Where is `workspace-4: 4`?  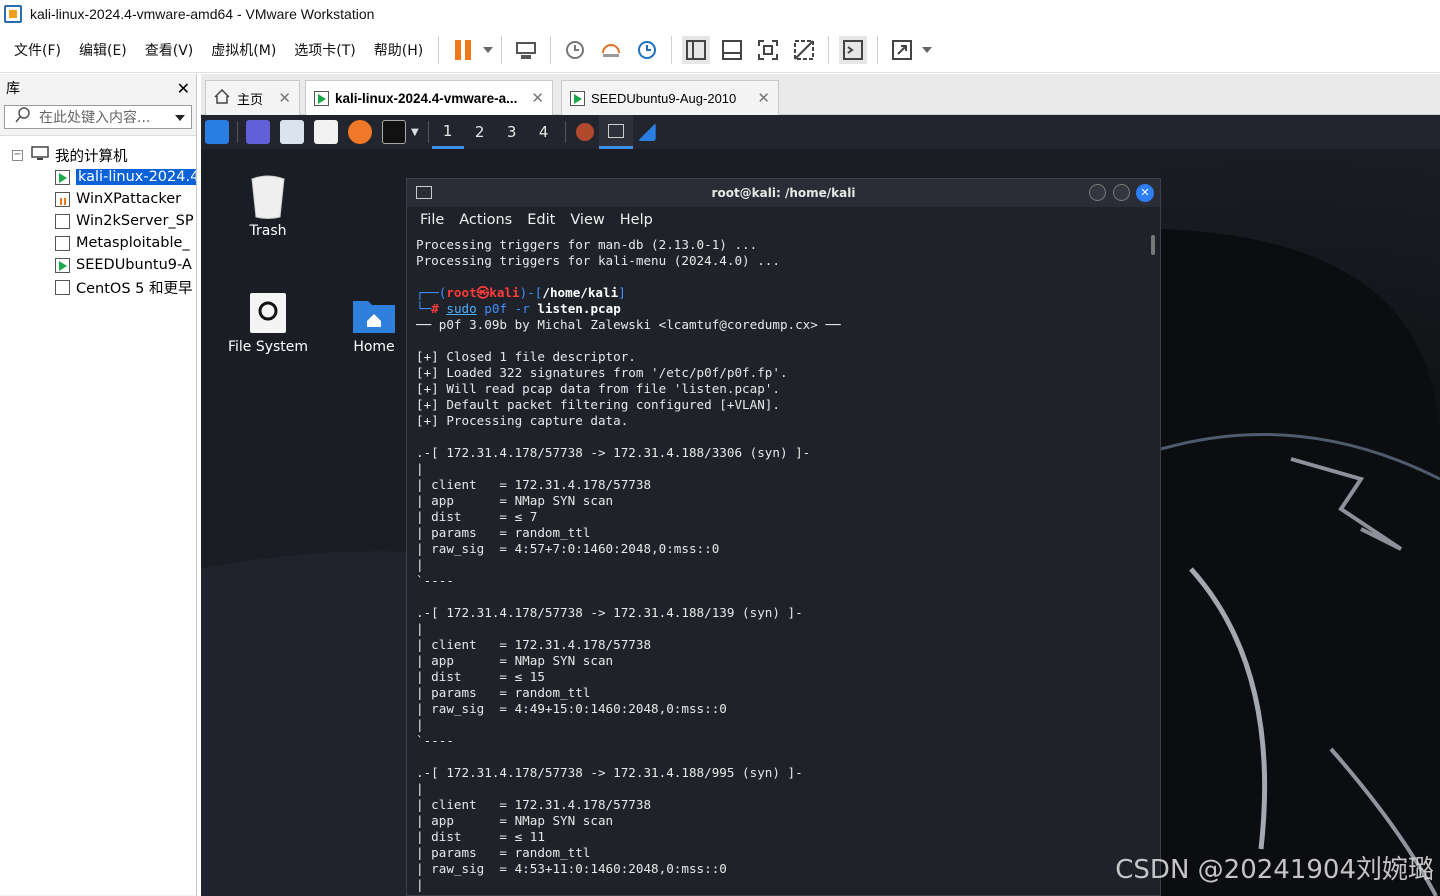
workspace-4: 4 is located at coordinates (544, 132).